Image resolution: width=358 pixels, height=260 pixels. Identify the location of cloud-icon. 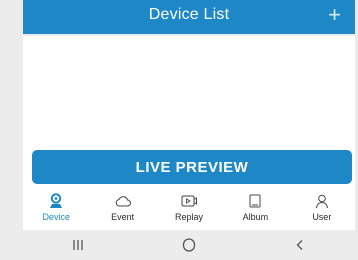
(123, 201).